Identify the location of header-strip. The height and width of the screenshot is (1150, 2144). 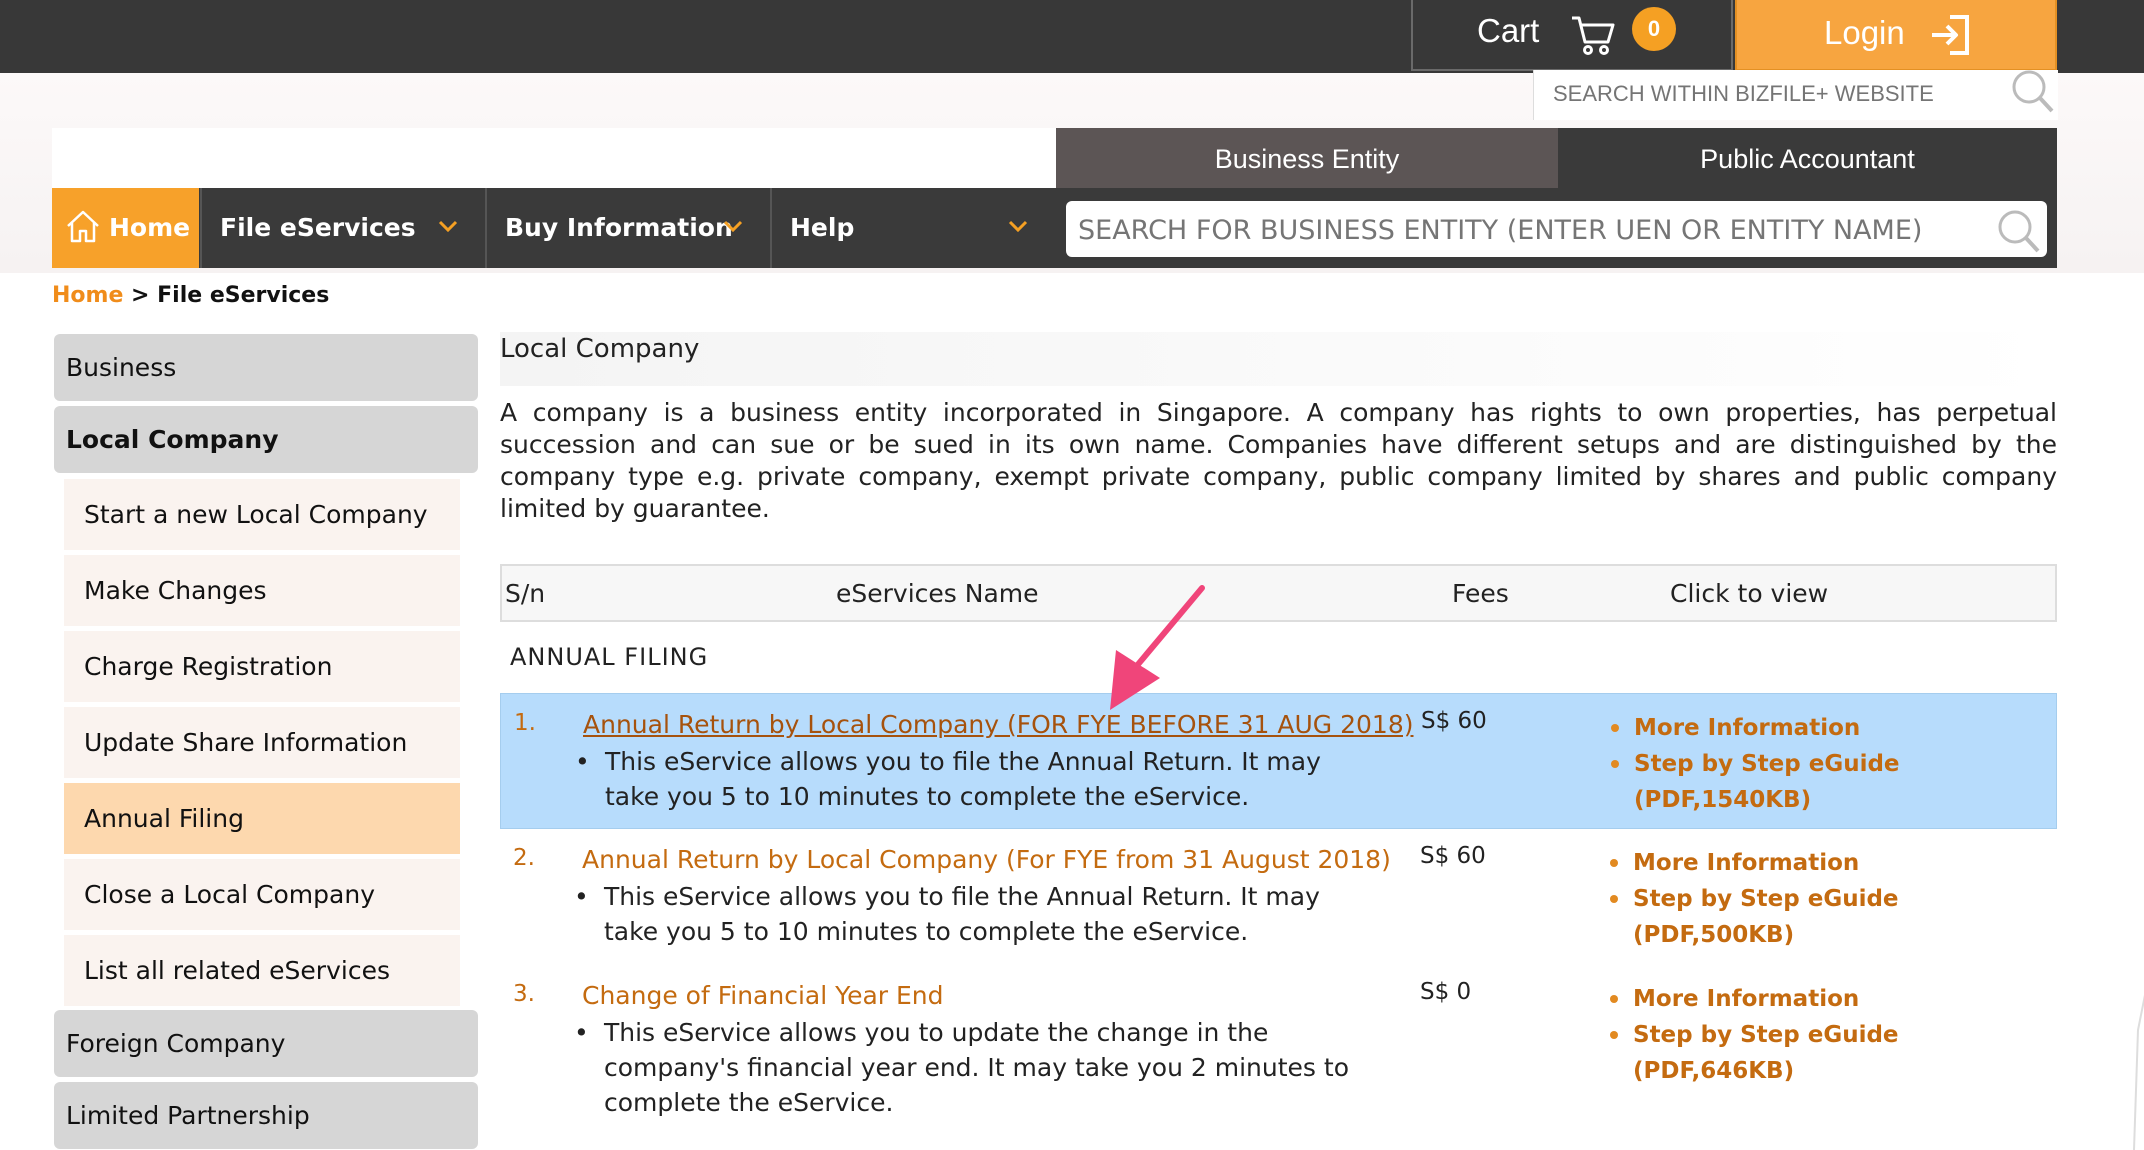
(554, 158).